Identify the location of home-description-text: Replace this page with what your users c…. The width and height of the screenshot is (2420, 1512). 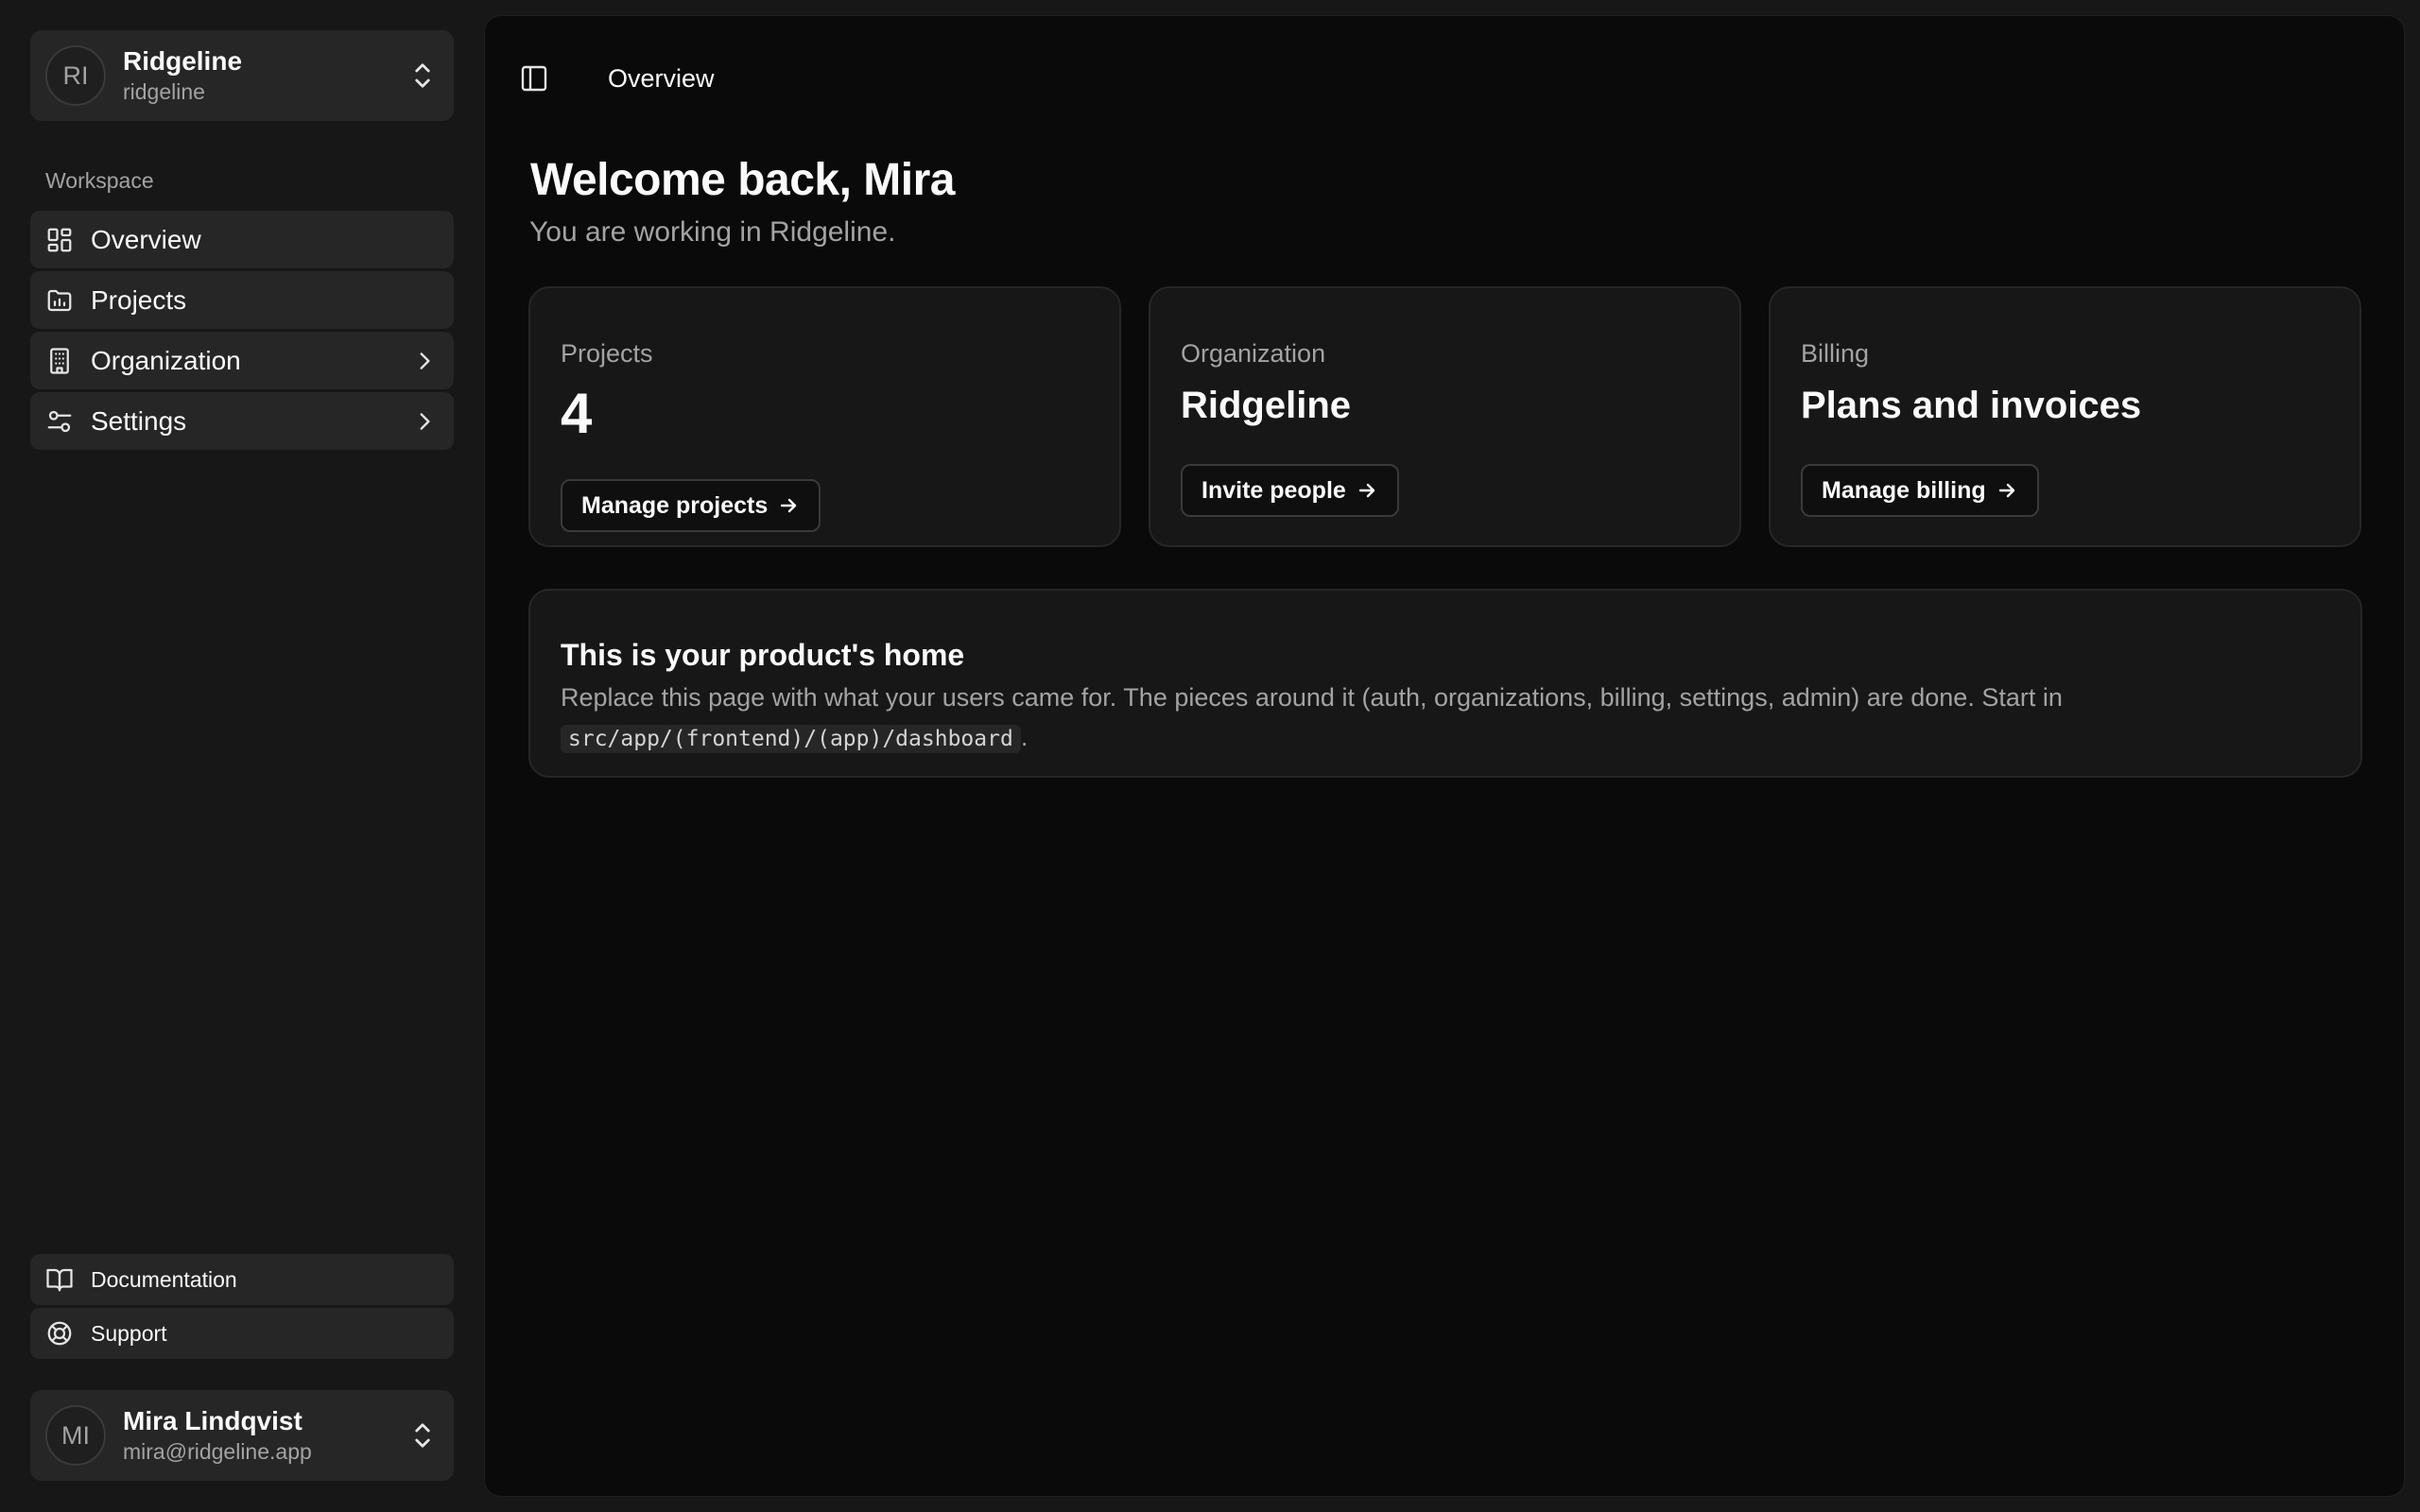
(1312, 697).